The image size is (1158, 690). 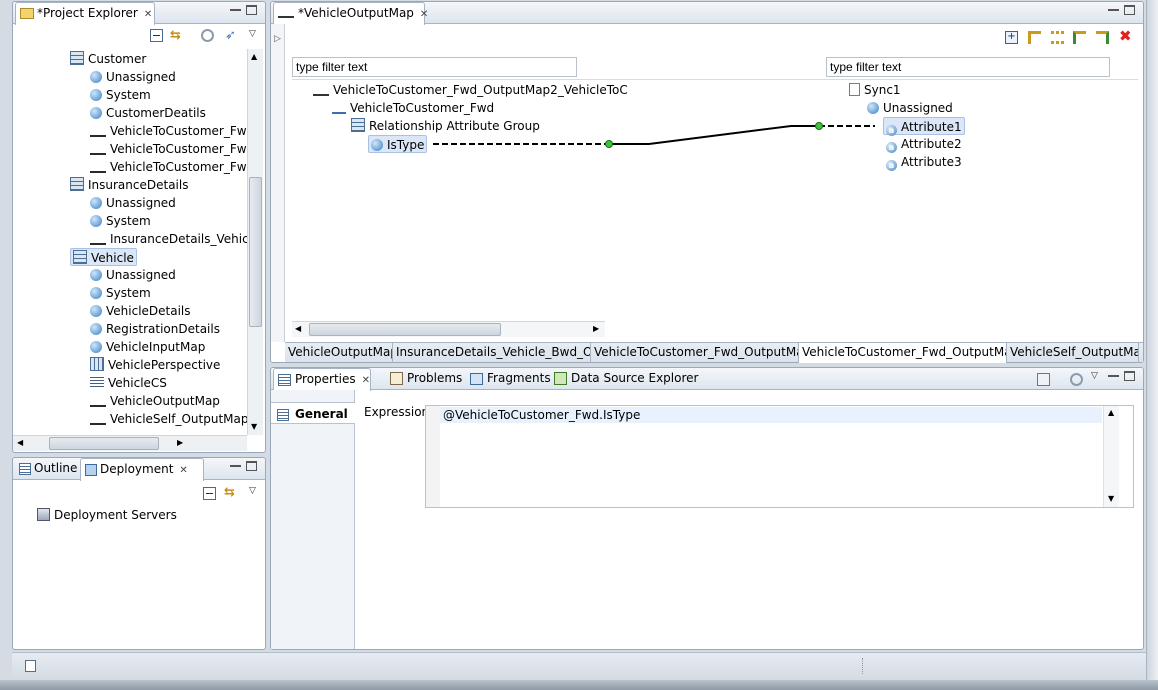 I want to click on input-map-icon, so click(x=96, y=347).